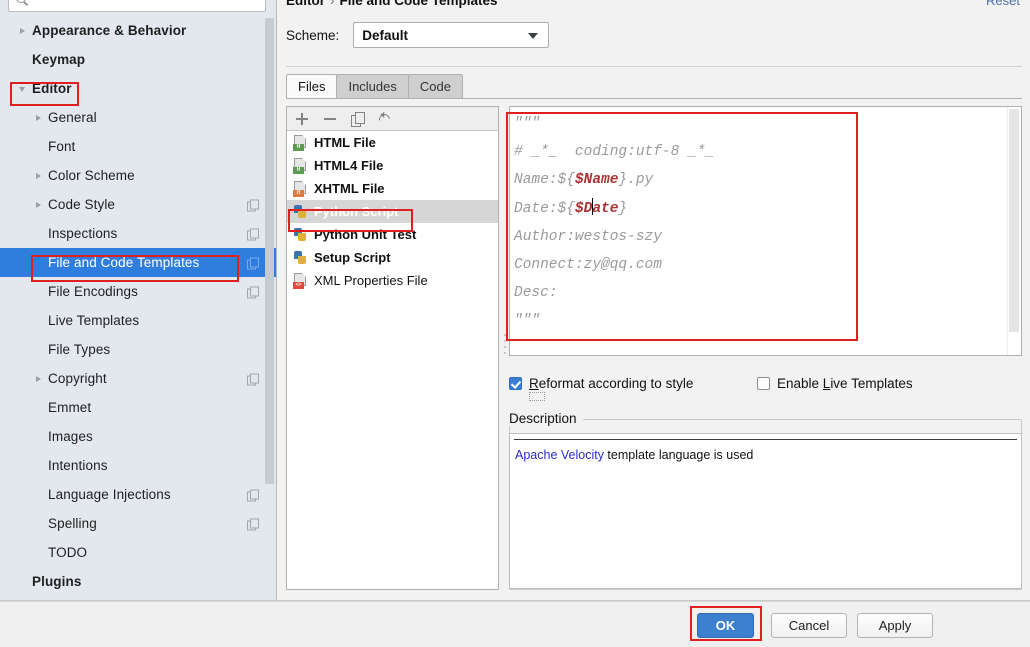 Image resolution: width=1030 pixels, height=647 pixels. What do you see at coordinates (835, 383) in the screenshot?
I see `live-templates-checkbox-row: Enable Live Templates` at bounding box center [835, 383].